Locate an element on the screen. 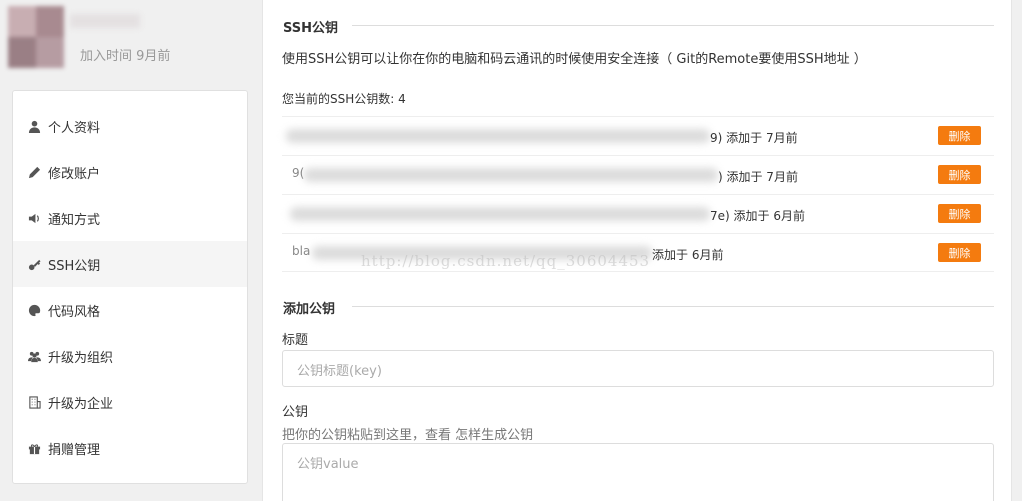 The height and width of the screenshot is (501, 1022). how-to-generate-key-link: 怎样生成公钥 is located at coordinates (494, 435).